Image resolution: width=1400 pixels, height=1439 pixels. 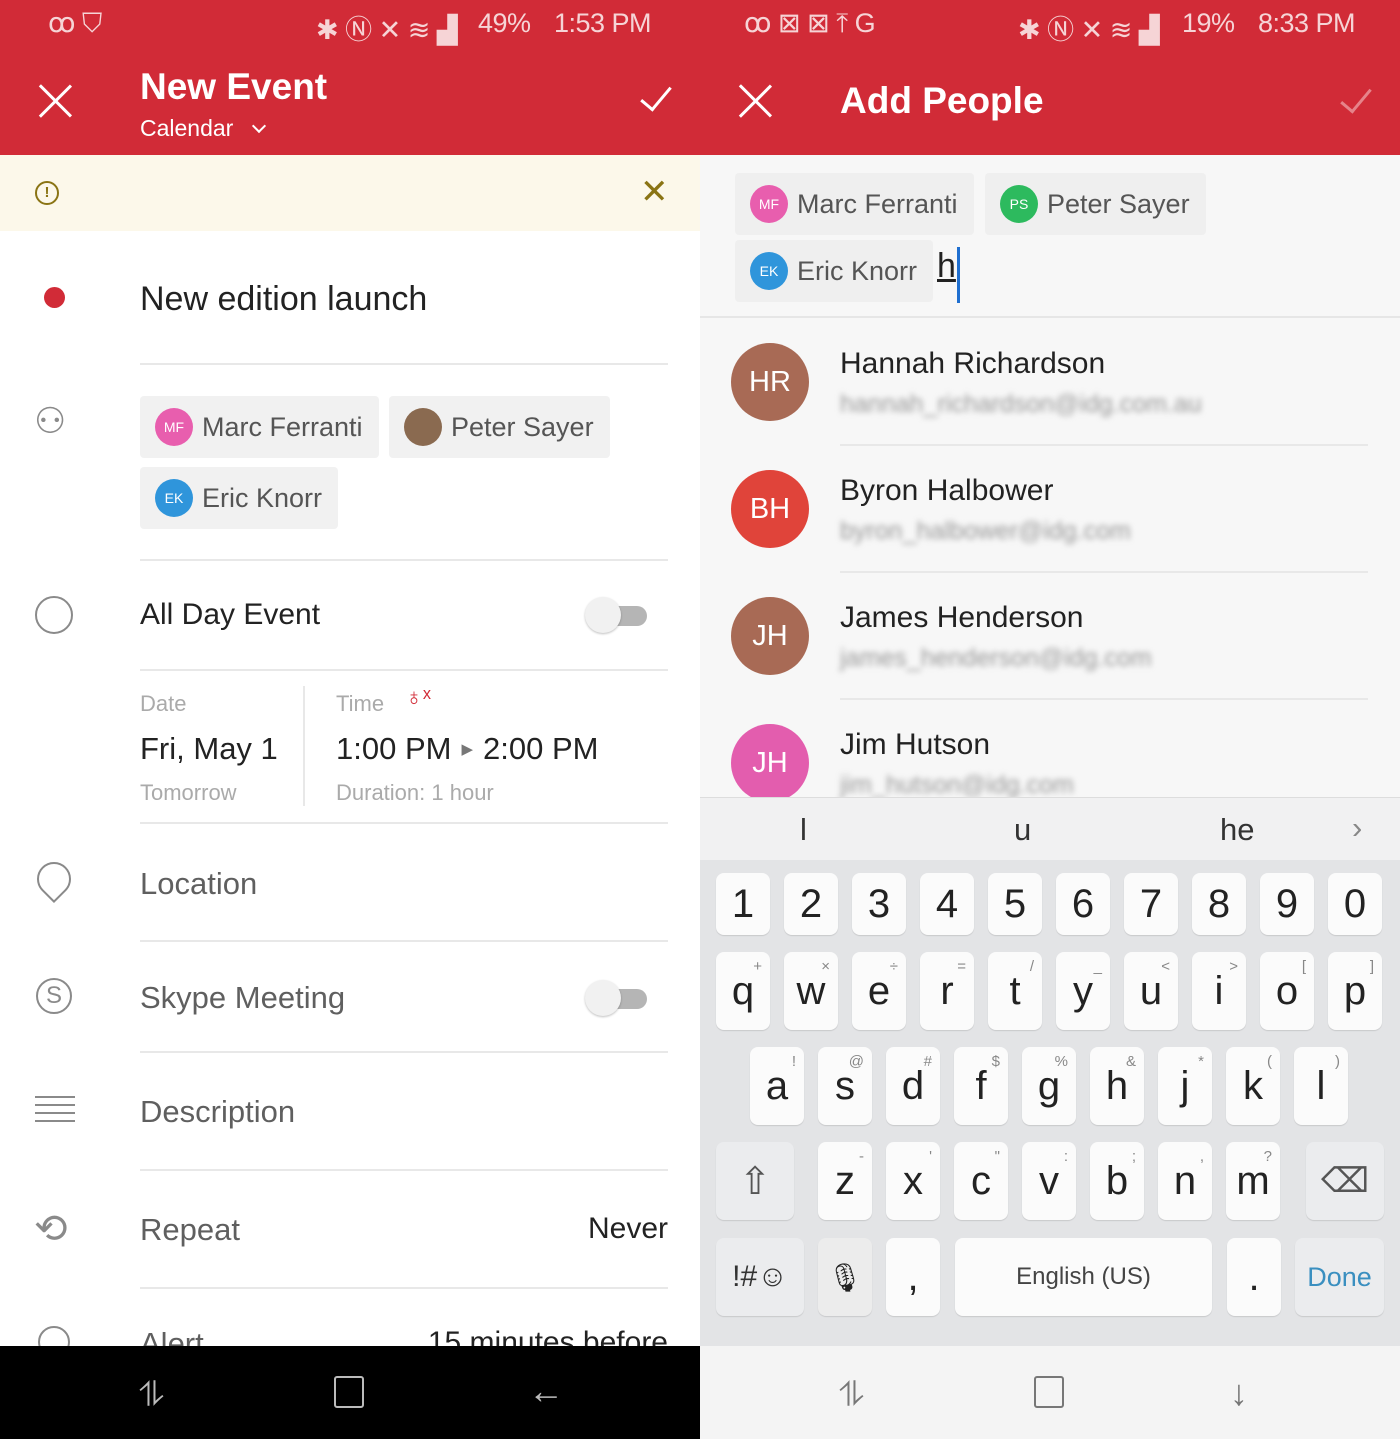 I want to click on key-e: e ÷, so click(x=879, y=991).